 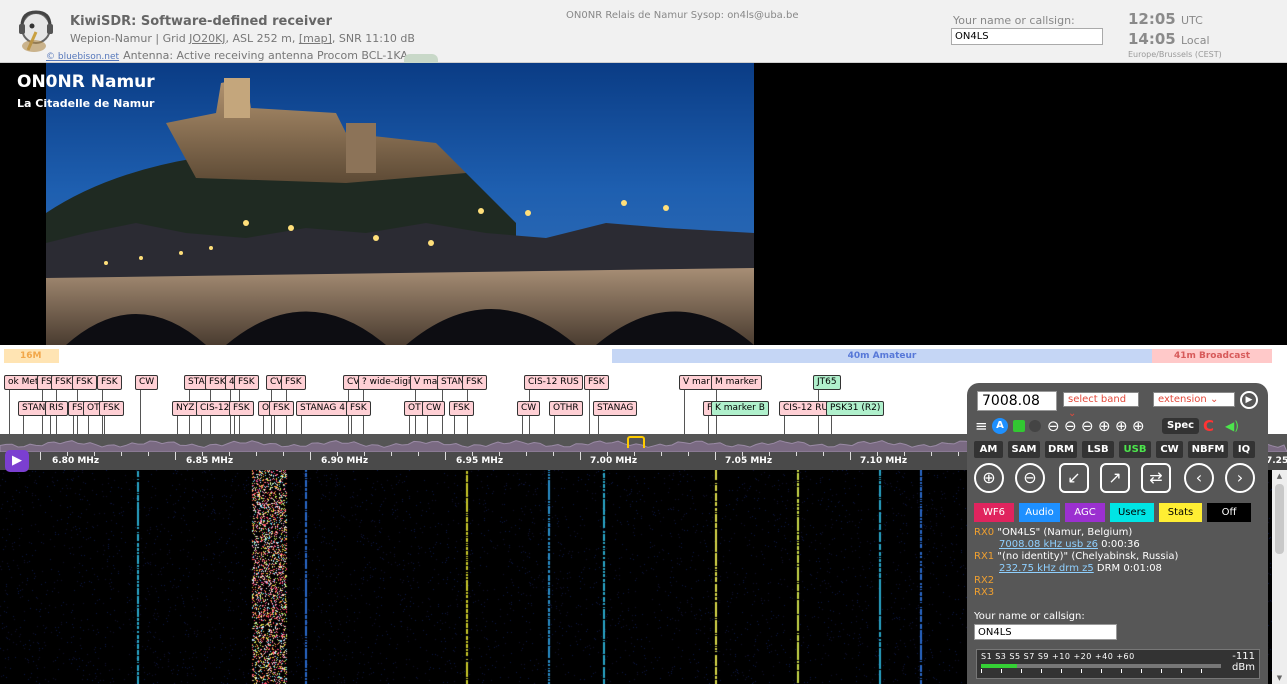 I want to click on tab-users: Users, so click(x=1132, y=512).